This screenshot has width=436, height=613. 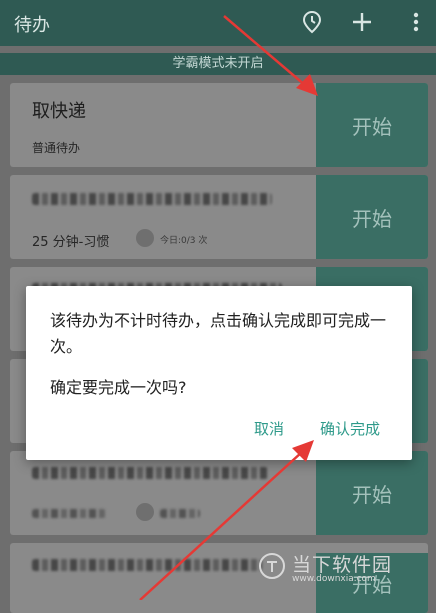 What do you see at coordinates (307, 85) in the screenshot?
I see `arrowhead-icon` at bounding box center [307, 85].